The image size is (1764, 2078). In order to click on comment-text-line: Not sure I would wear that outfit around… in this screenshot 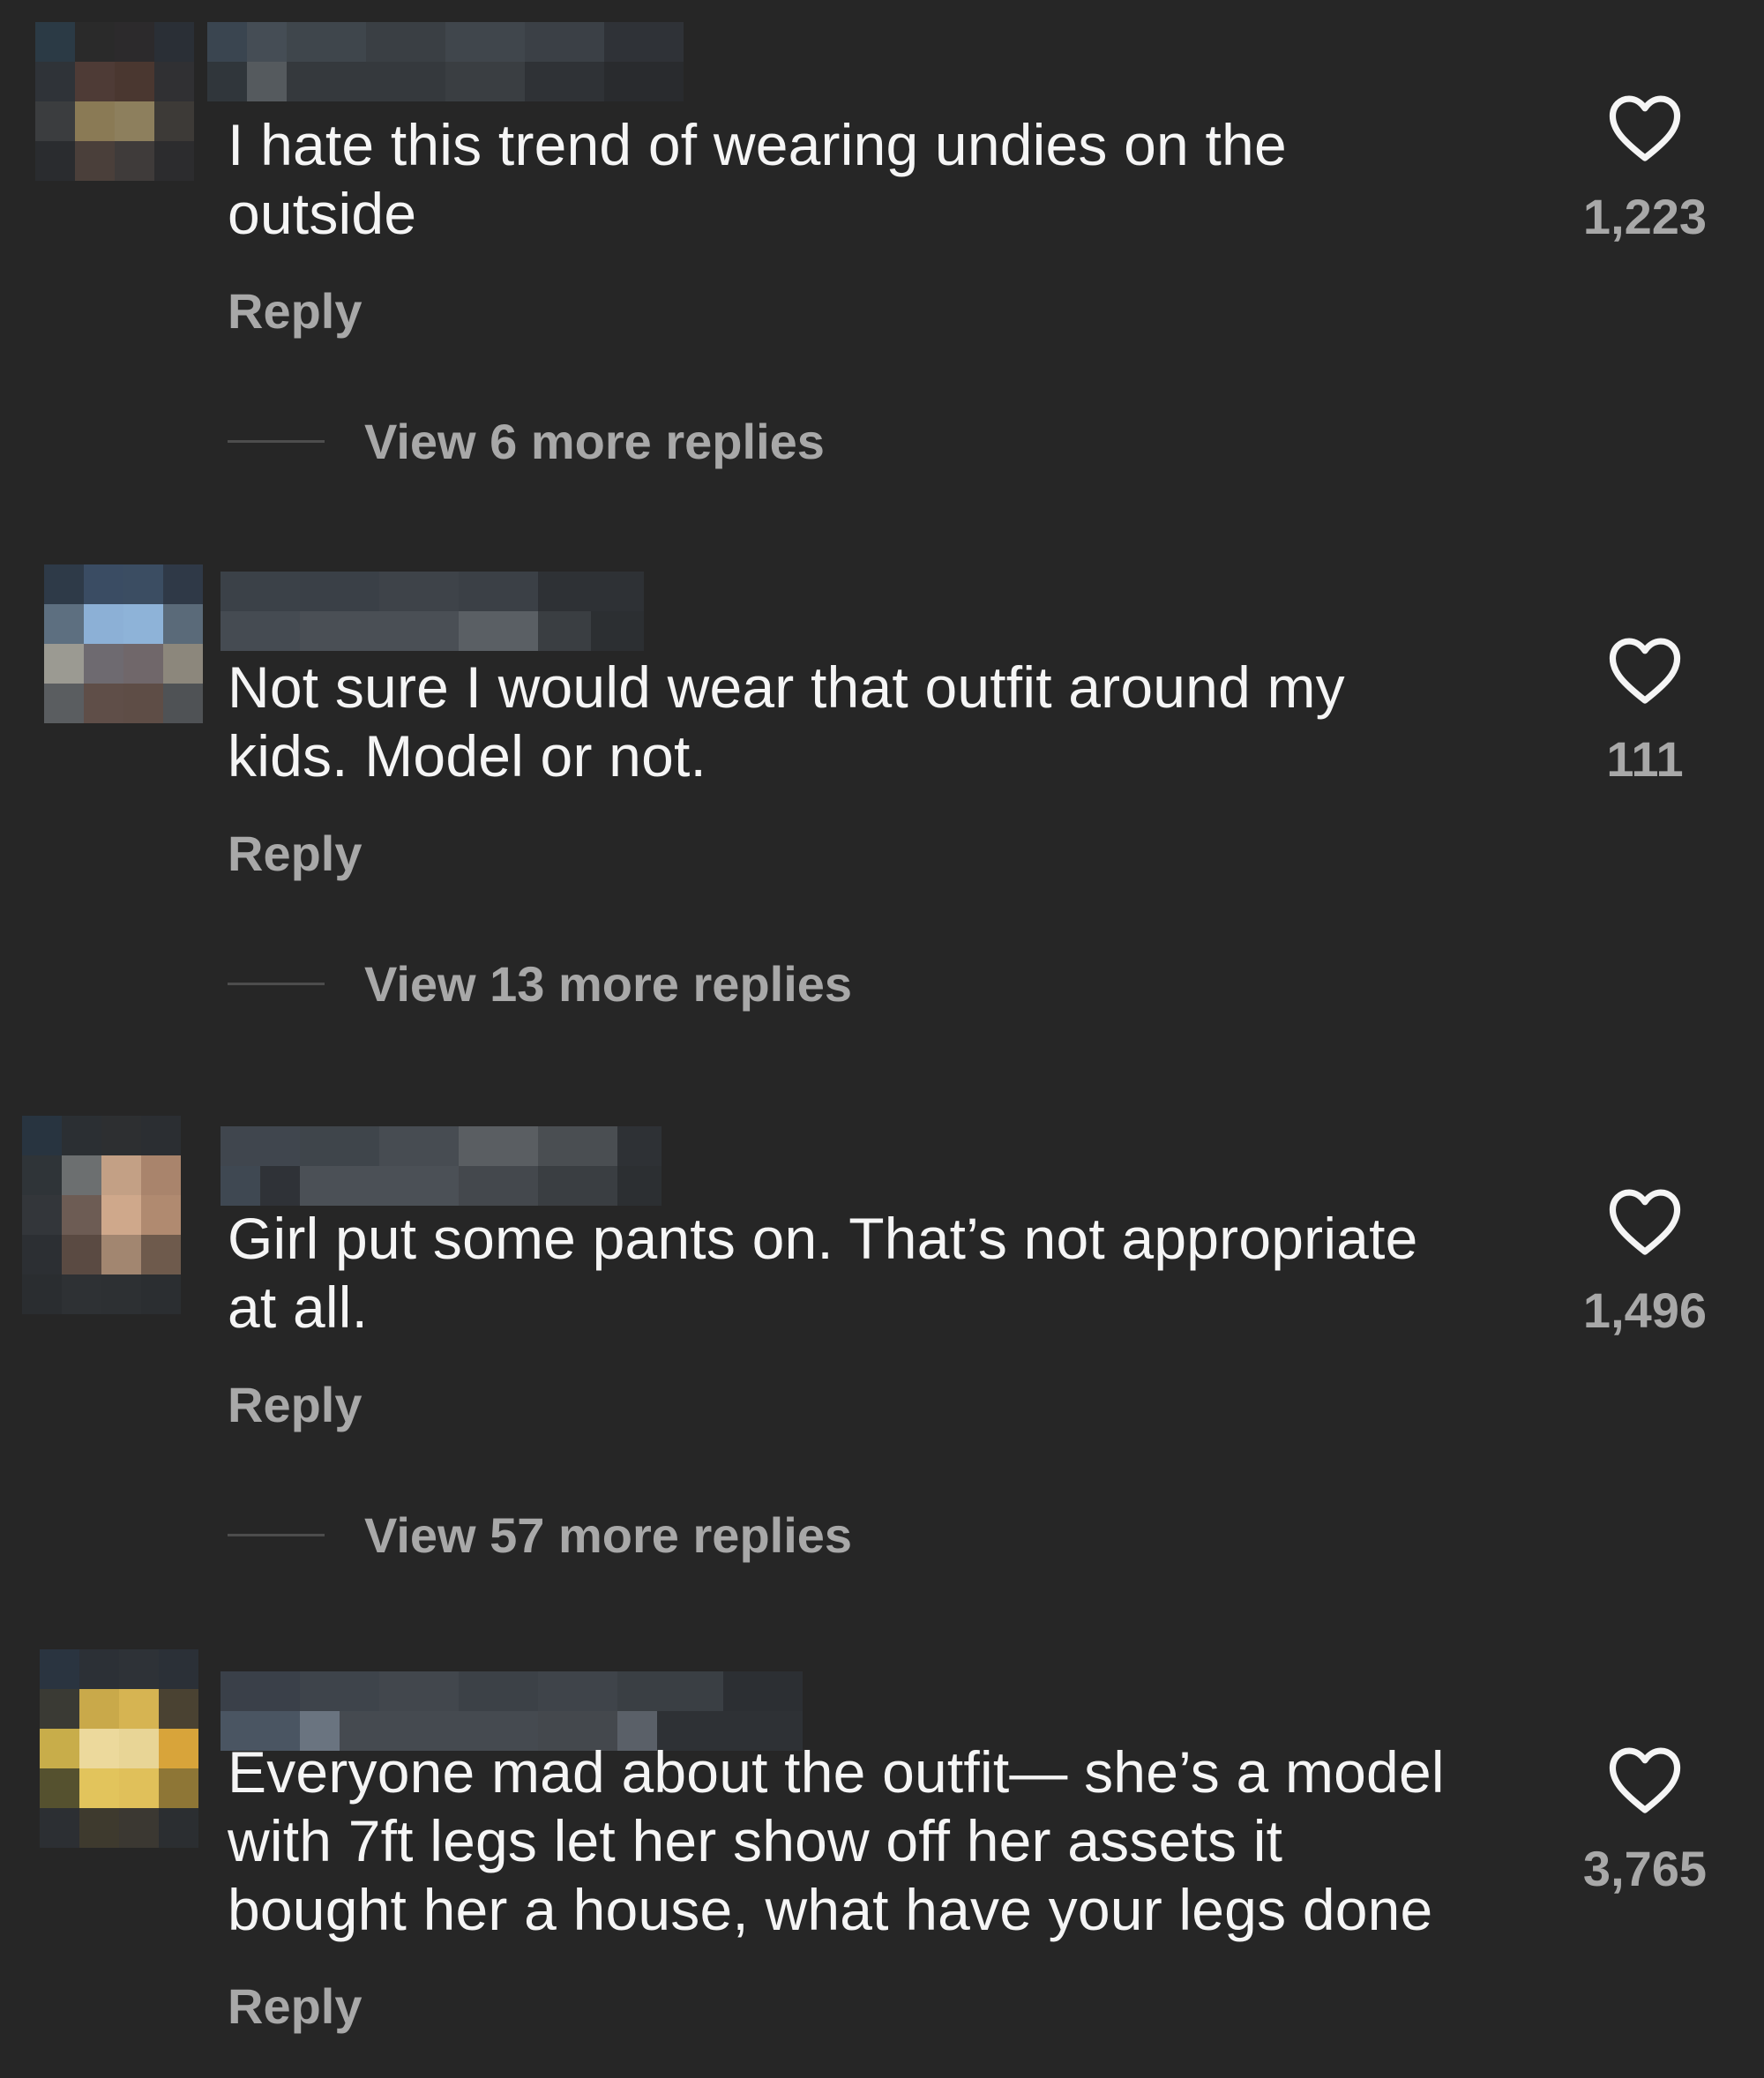, I will do `click(786, 687)`.